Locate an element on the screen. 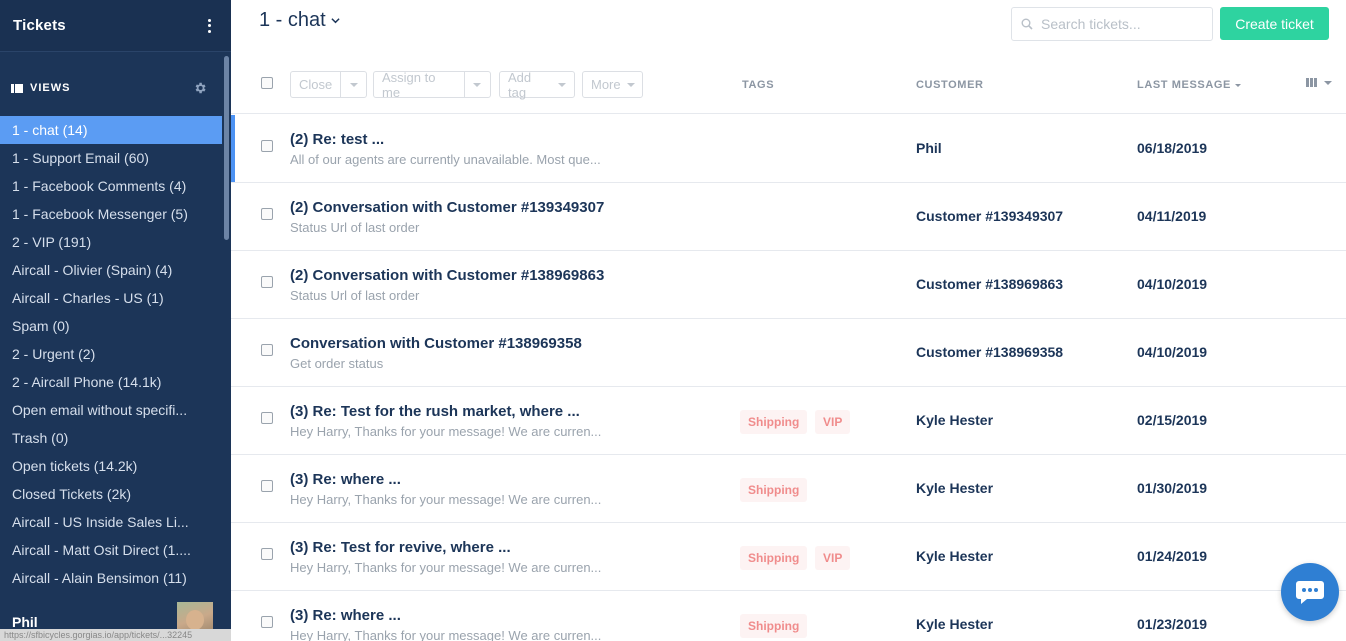 The width and height of the screenshot is (1346, 641). sidebar-view-item: 1 - Support Email (60) is located at coordinates (111, 158).